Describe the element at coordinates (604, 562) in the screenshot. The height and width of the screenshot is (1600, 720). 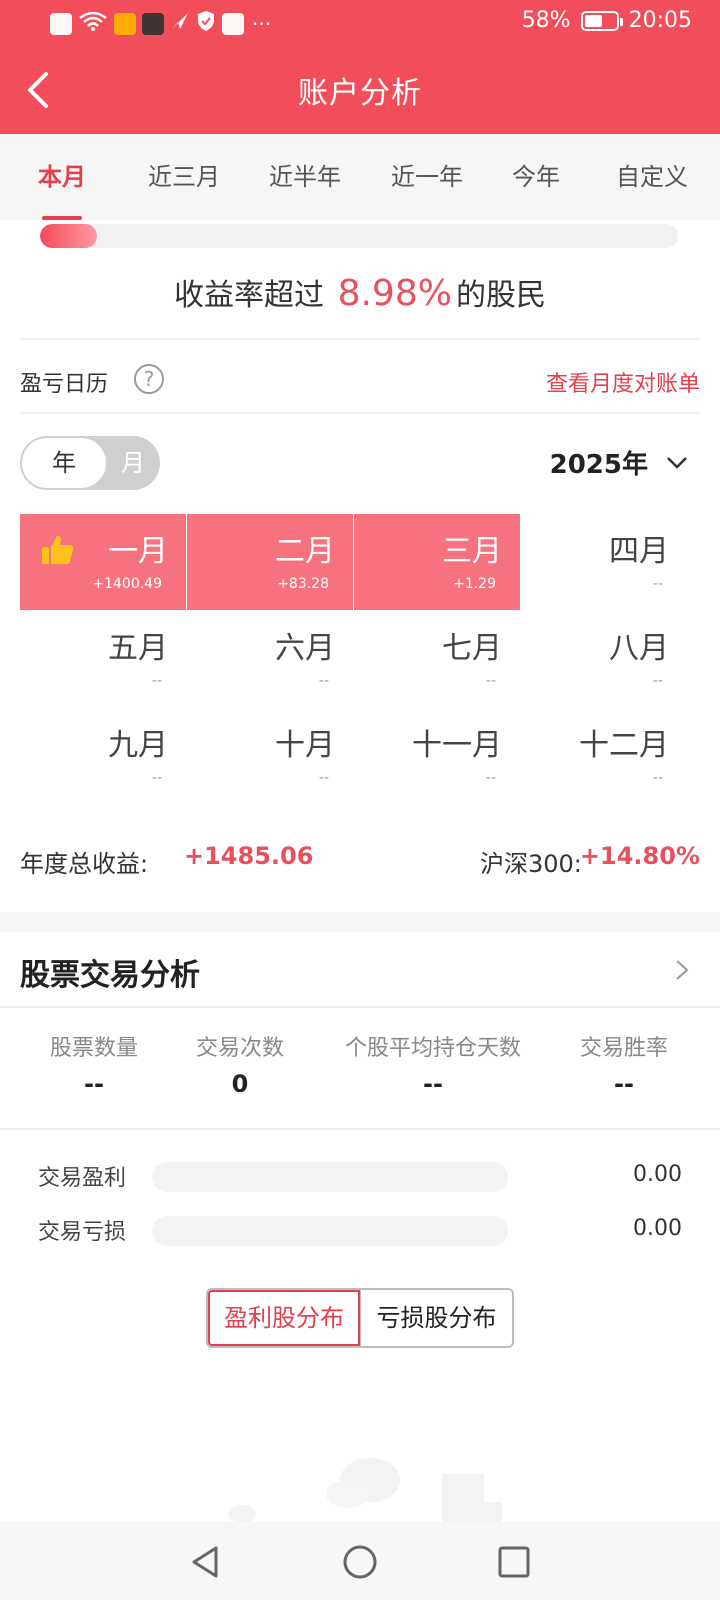
I see `month-cell: 四月 --` at that location.